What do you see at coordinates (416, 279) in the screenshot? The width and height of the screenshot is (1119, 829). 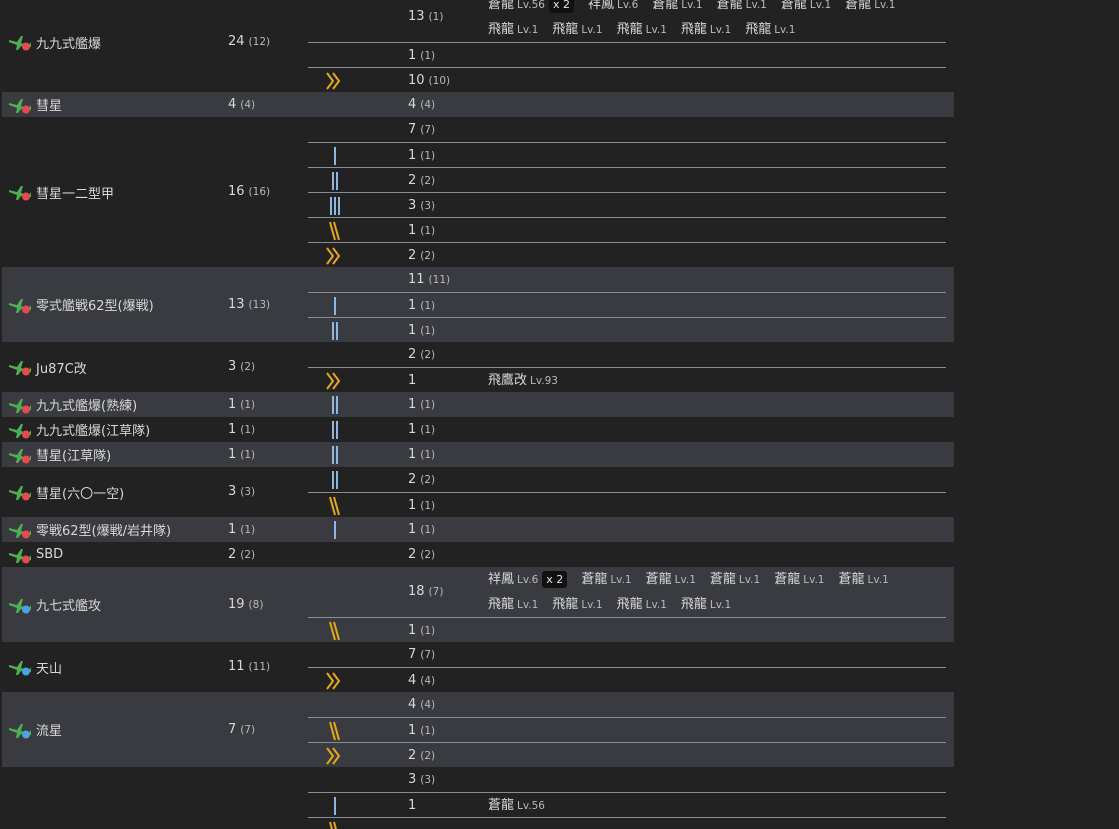 I see `row-count-value: 11` at bounding box center [416, 279].